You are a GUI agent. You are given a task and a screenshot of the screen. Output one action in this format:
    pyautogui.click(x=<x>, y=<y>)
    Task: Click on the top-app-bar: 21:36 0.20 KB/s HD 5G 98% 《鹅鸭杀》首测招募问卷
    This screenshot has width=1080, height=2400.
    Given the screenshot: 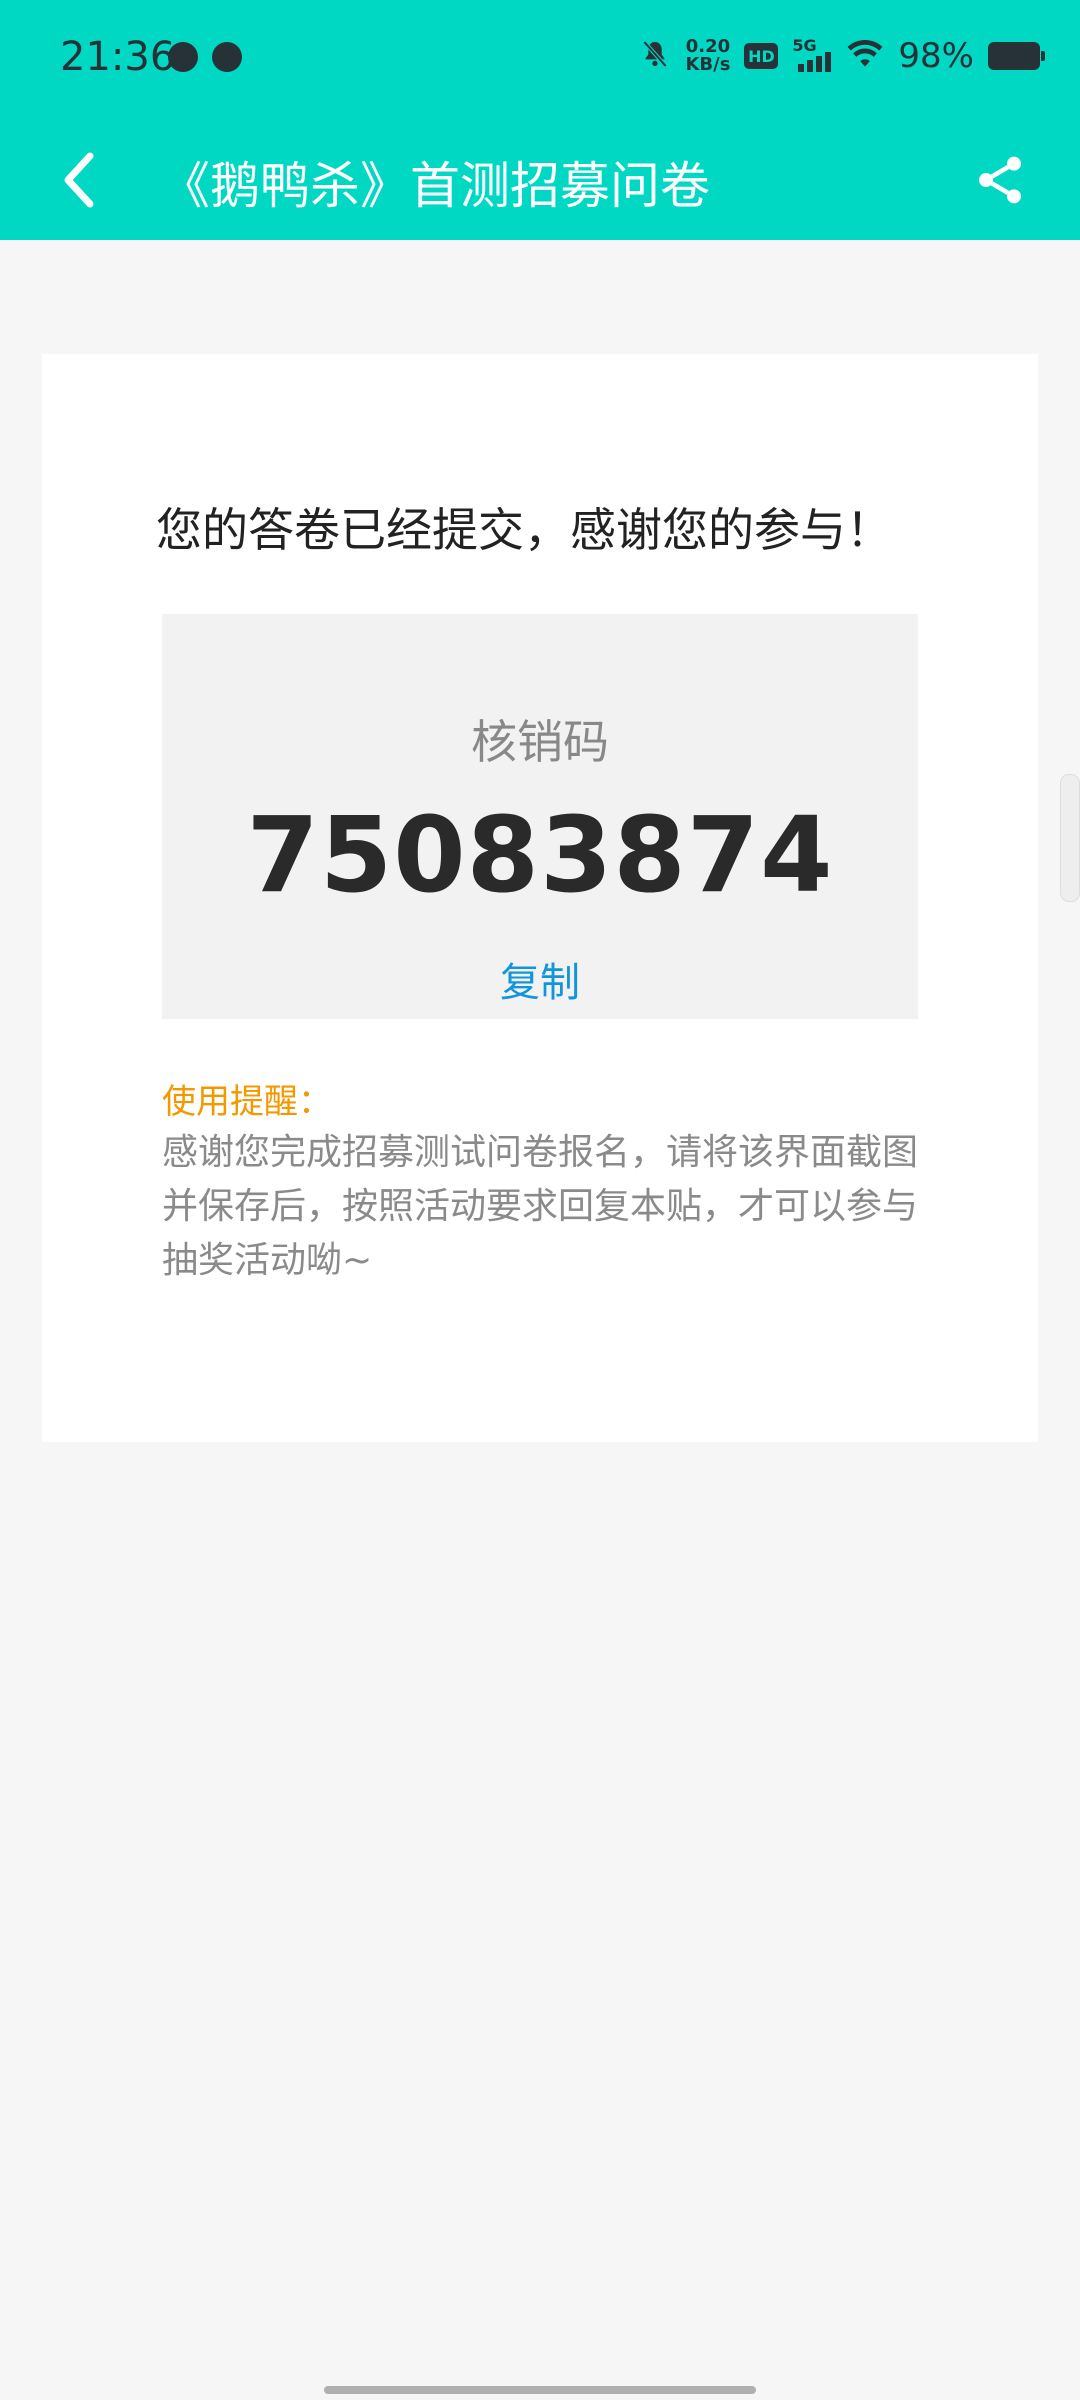 What is the action you would take?
    pyautogui.click(x=540, y=120)
    